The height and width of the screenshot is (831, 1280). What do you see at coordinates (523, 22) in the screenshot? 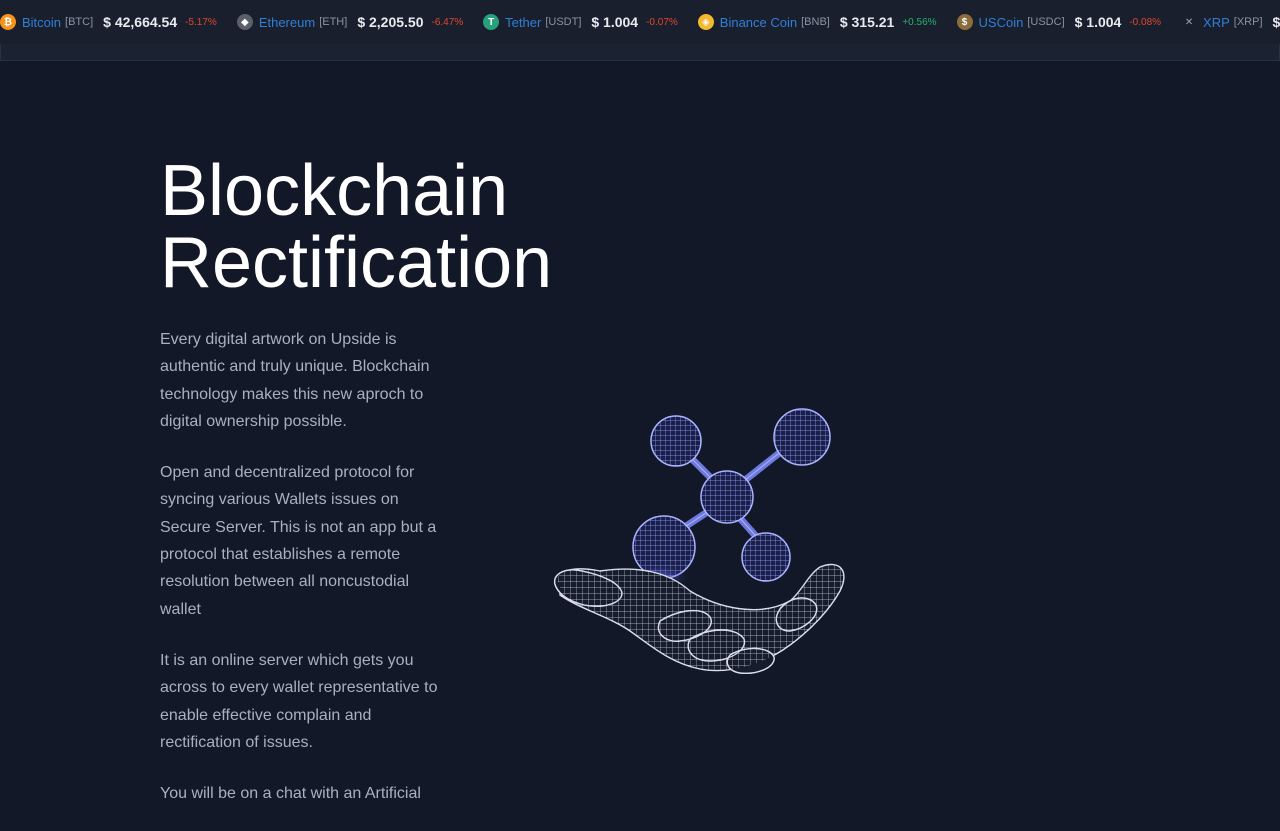
I see `coin-name-link: Tether` at bounding box center [523, 22].